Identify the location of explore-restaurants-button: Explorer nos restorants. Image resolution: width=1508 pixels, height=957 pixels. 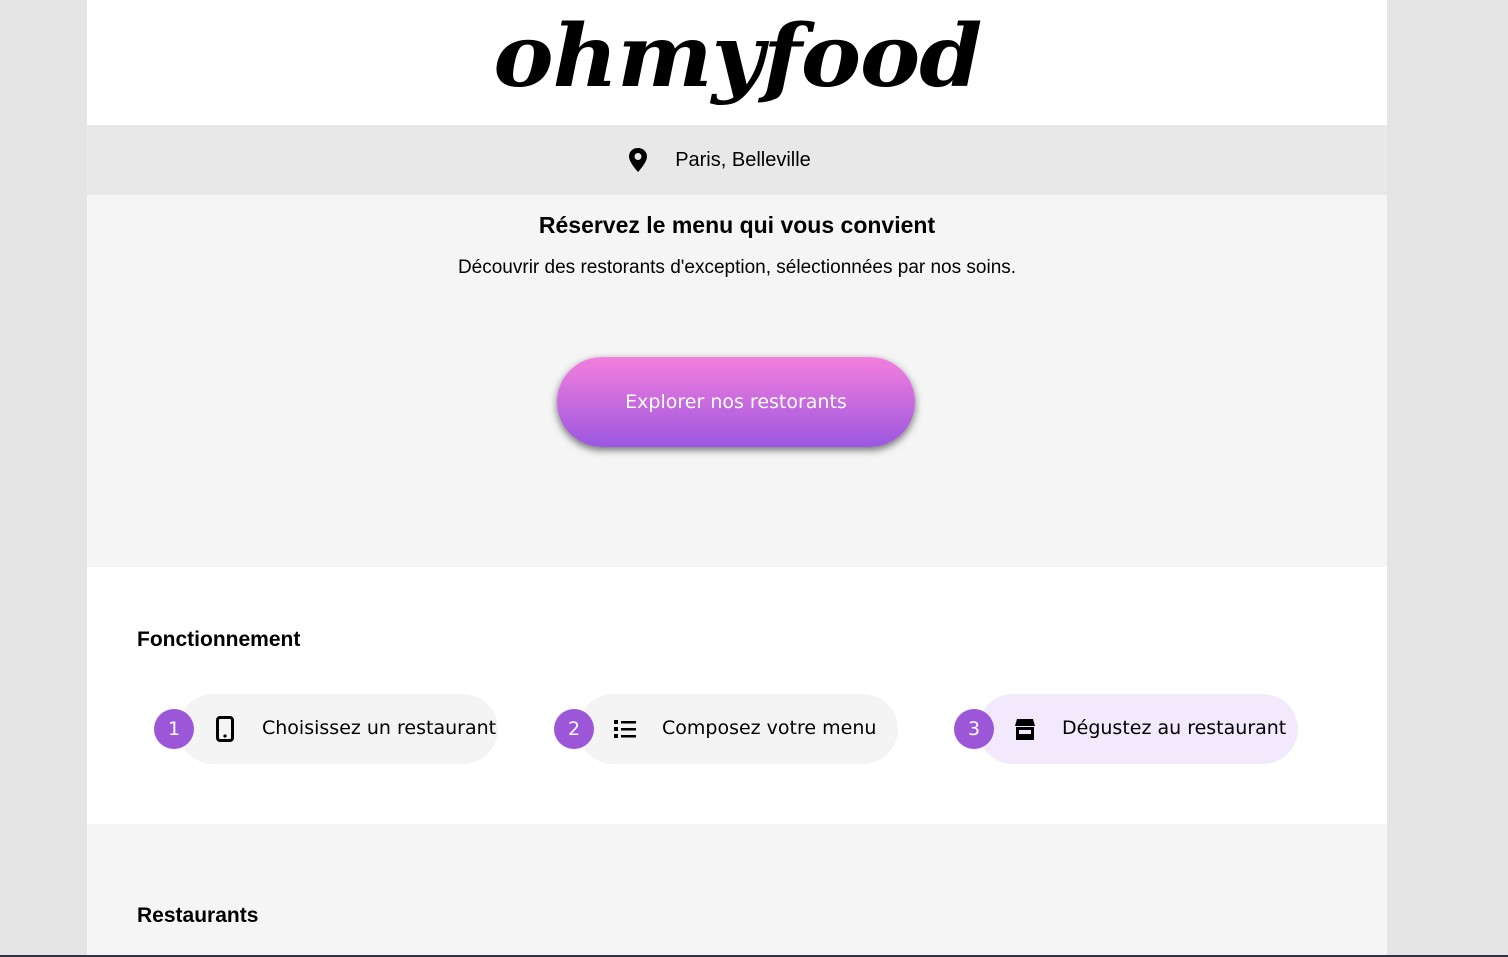
(736, 402).